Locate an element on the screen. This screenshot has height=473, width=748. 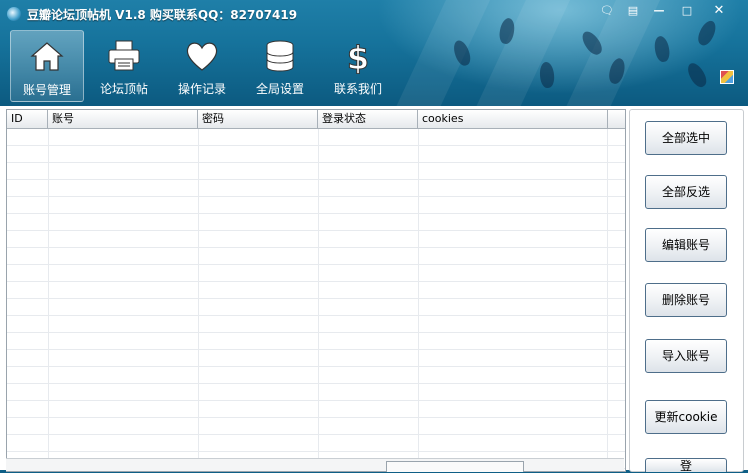
column-header-cookies: cookies is located at coordinates (513, 119).